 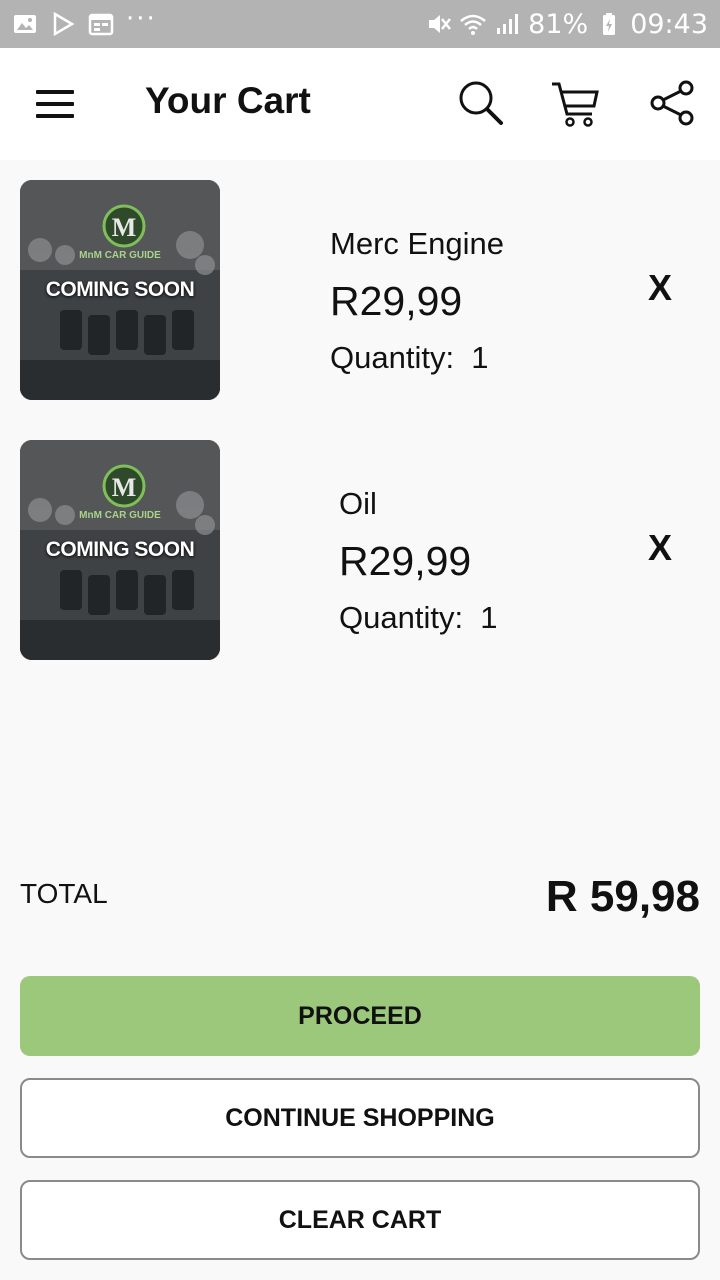 What do you see at coordinates (558, 24) in the screenshot?
I see `battery-percentage: 81%` at bounding box center [558, 24].